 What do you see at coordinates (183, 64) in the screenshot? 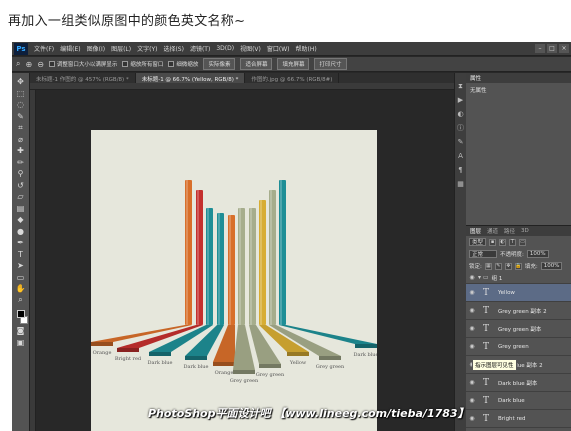
I see `scrubby-zoom-checkbox: 细微缩放` at bounding box center [183, 64].